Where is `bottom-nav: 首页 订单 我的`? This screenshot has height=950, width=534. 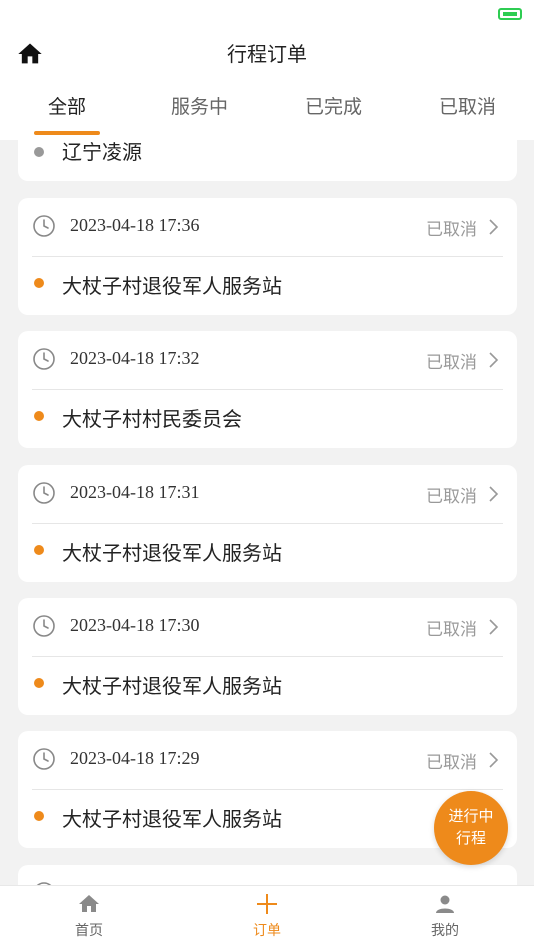 bottom-nav: 首页 订单 我的 is located at coordinates (267, 917).